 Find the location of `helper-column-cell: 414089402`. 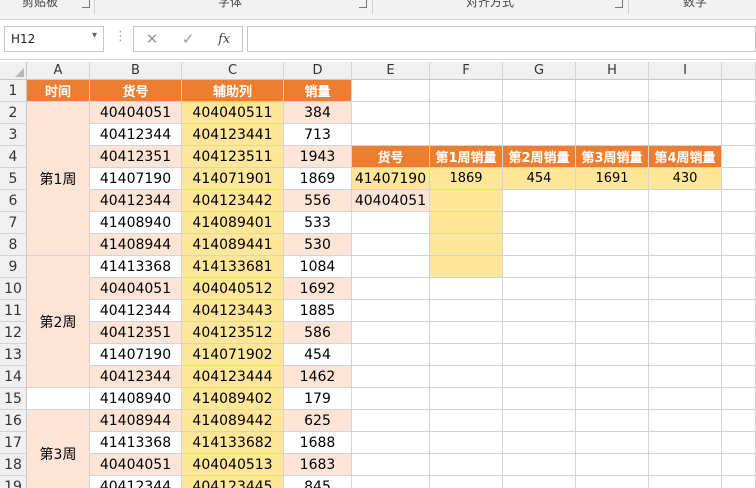

helper-column-cell: 414089402 is located at coordinates (233, 399).